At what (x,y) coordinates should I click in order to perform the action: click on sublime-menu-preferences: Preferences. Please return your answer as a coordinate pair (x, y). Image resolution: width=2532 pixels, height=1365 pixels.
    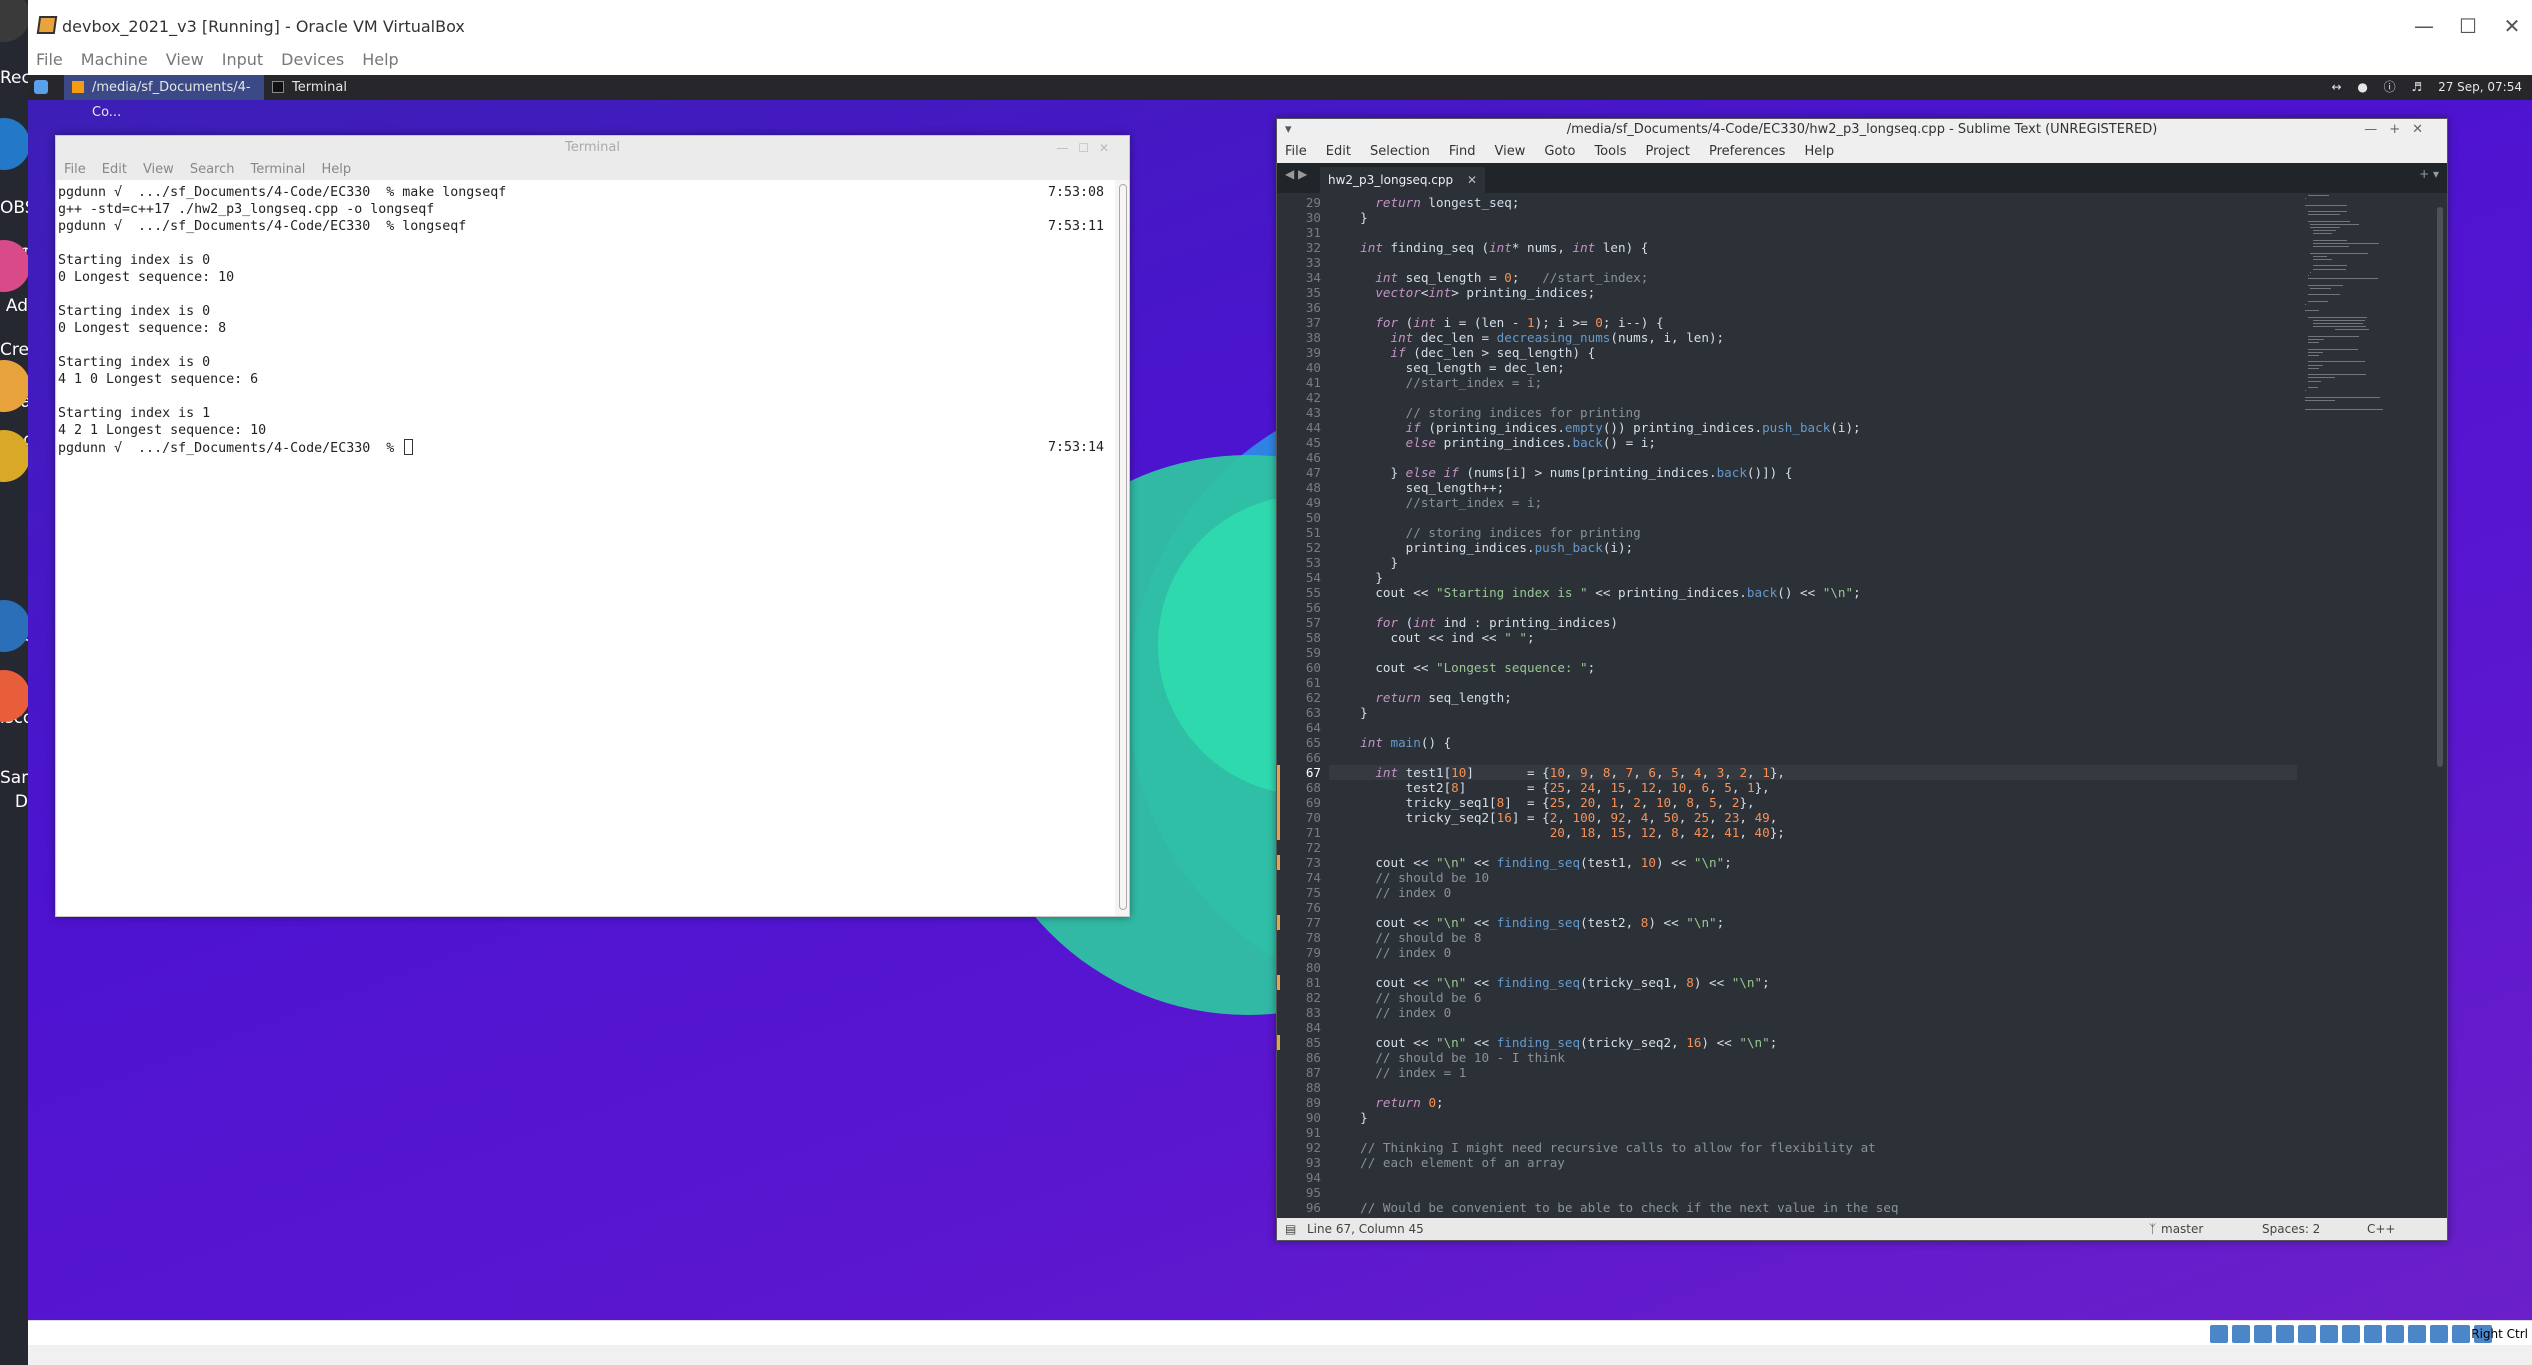
    Looking at the image, I should click on (1747, 151).